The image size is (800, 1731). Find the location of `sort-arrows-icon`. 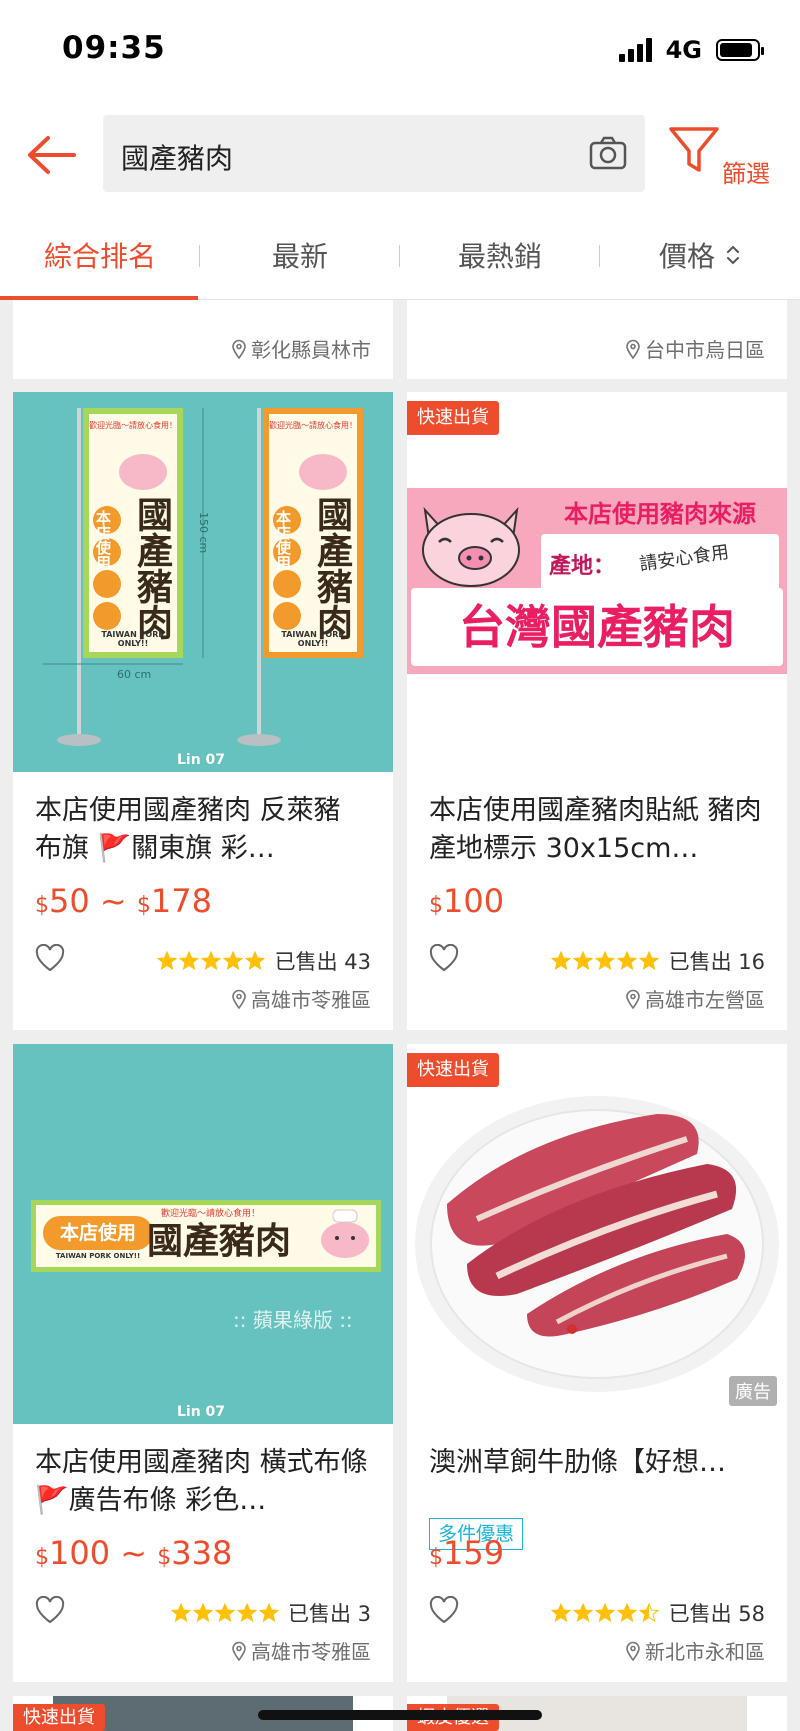

sort-arrows-icon is located at coordinates (733, 255).